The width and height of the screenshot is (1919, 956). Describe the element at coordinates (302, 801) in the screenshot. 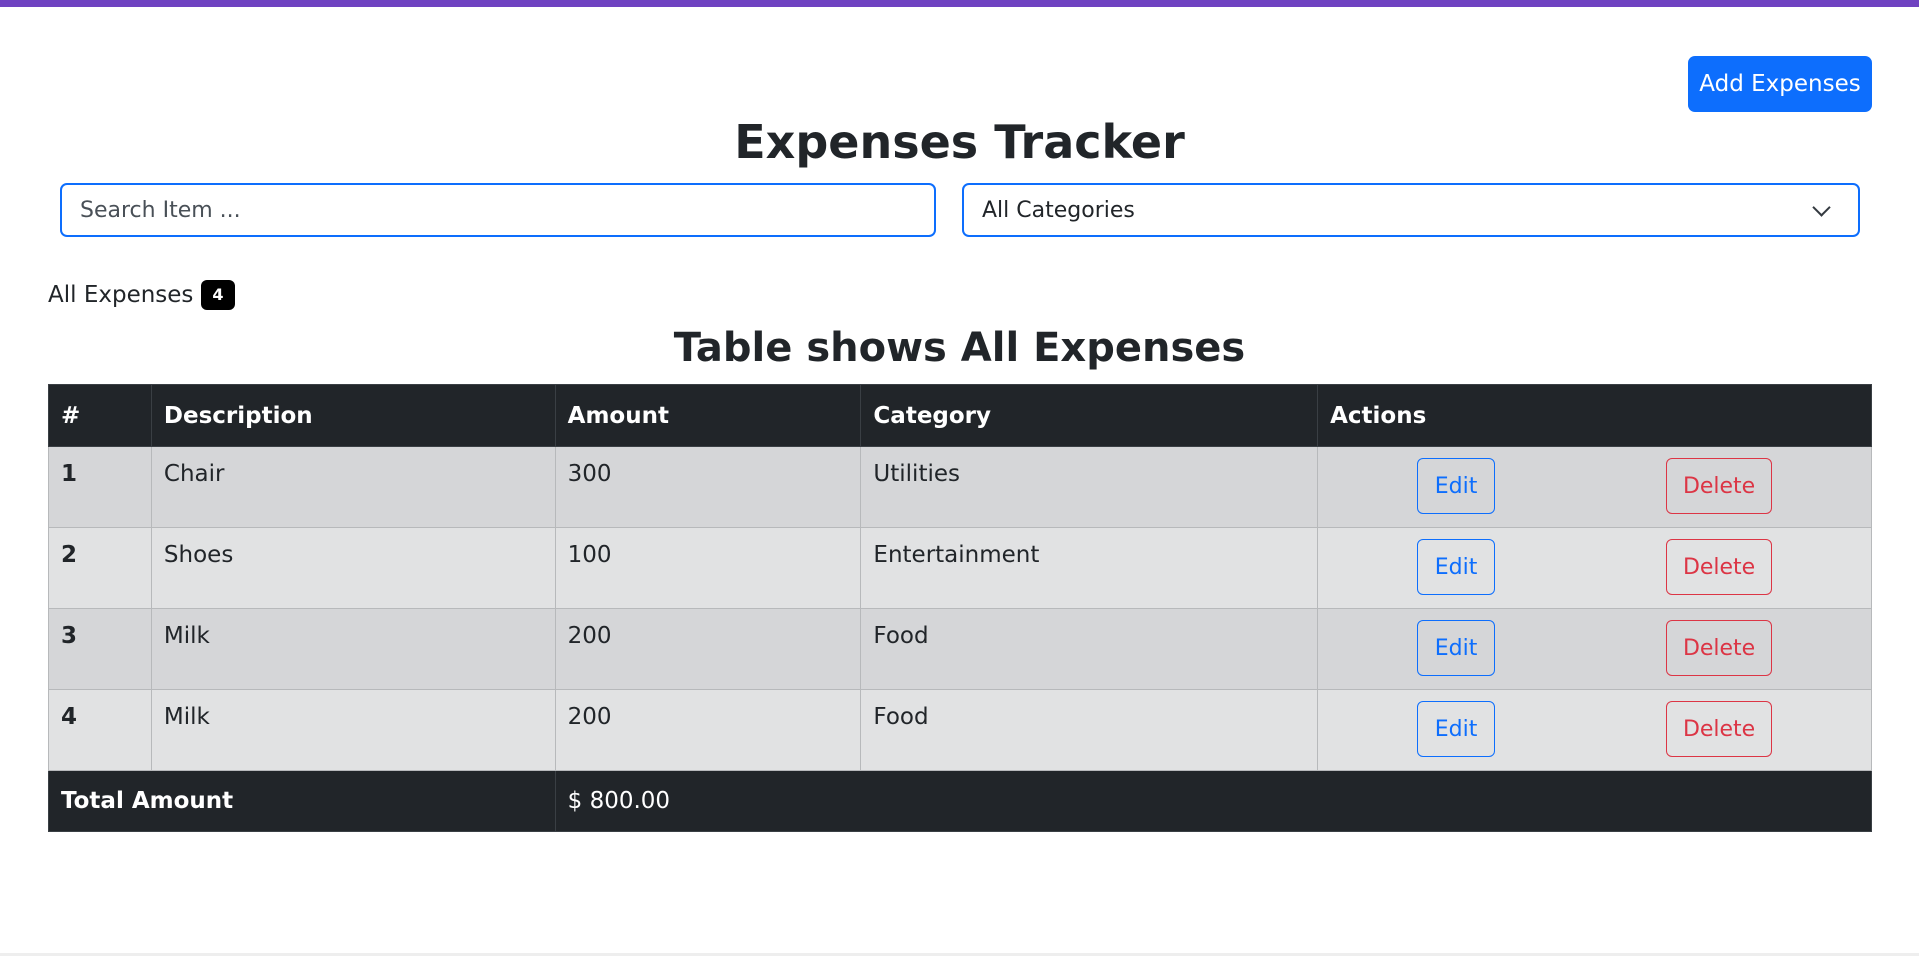

I see `total-amount-label: Total Amount` at that location.